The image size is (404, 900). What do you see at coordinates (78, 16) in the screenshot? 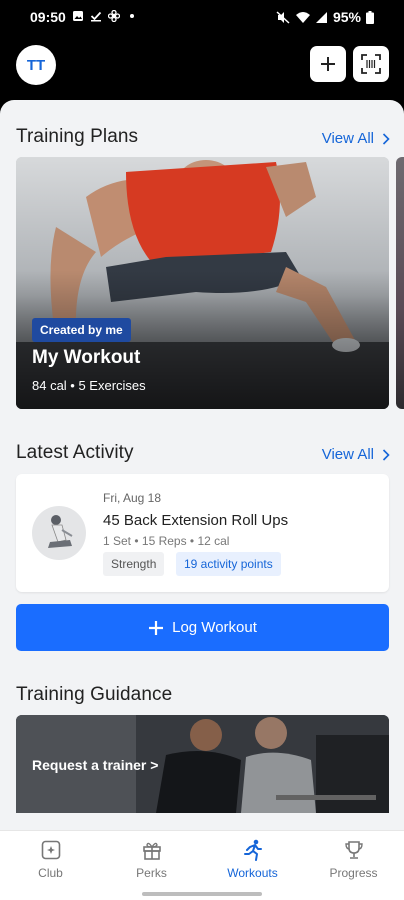
I see `gallery-icon` at bounding box center [78, 16].